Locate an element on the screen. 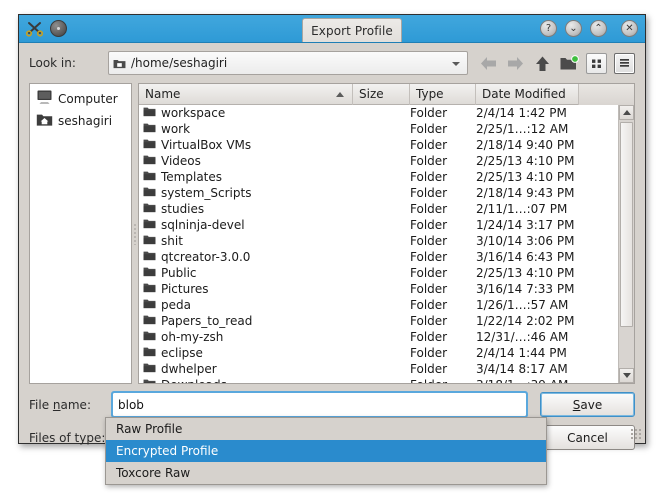 Image resolution: width=664 pixels, height=502 pixels. file-name-text: workspace is located at coordinates (193, 113).